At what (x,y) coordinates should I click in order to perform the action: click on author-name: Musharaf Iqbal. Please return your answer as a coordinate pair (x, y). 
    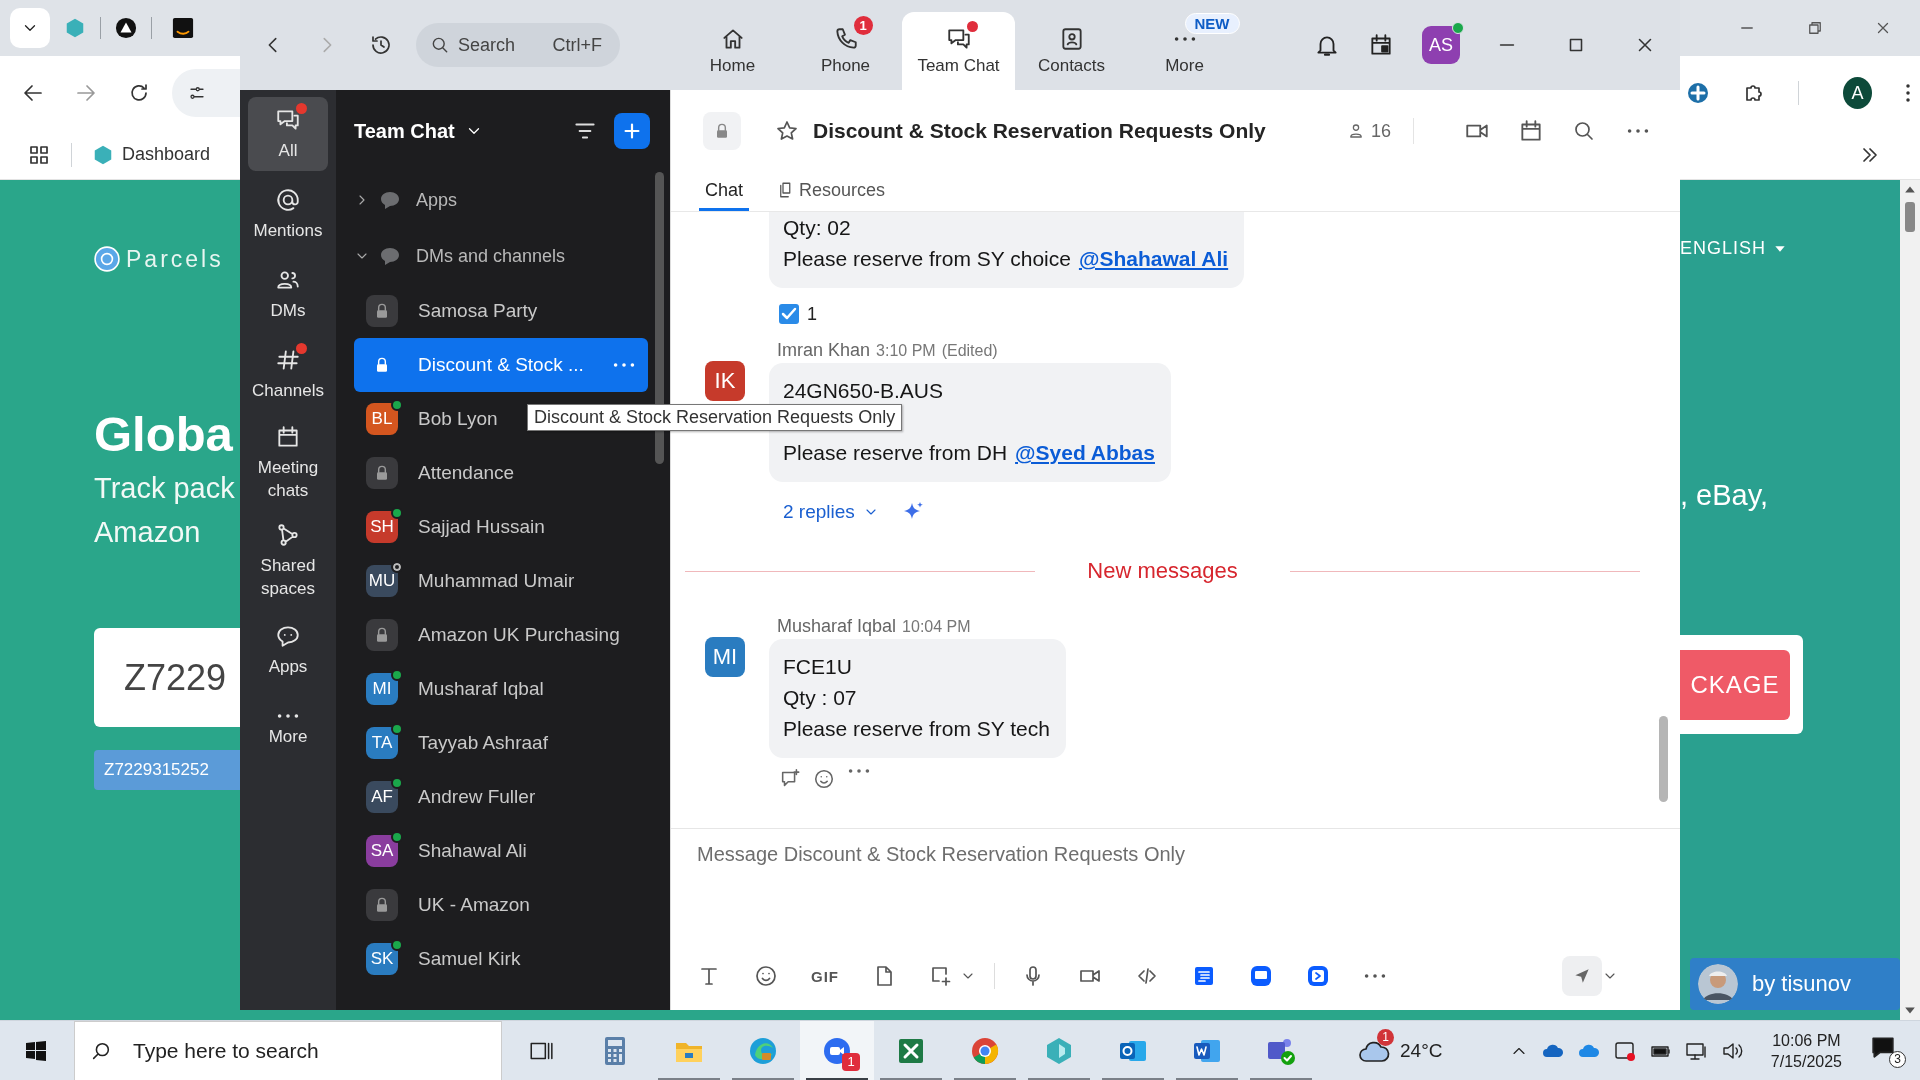
    Looking at the image, I should click on (837, 626).